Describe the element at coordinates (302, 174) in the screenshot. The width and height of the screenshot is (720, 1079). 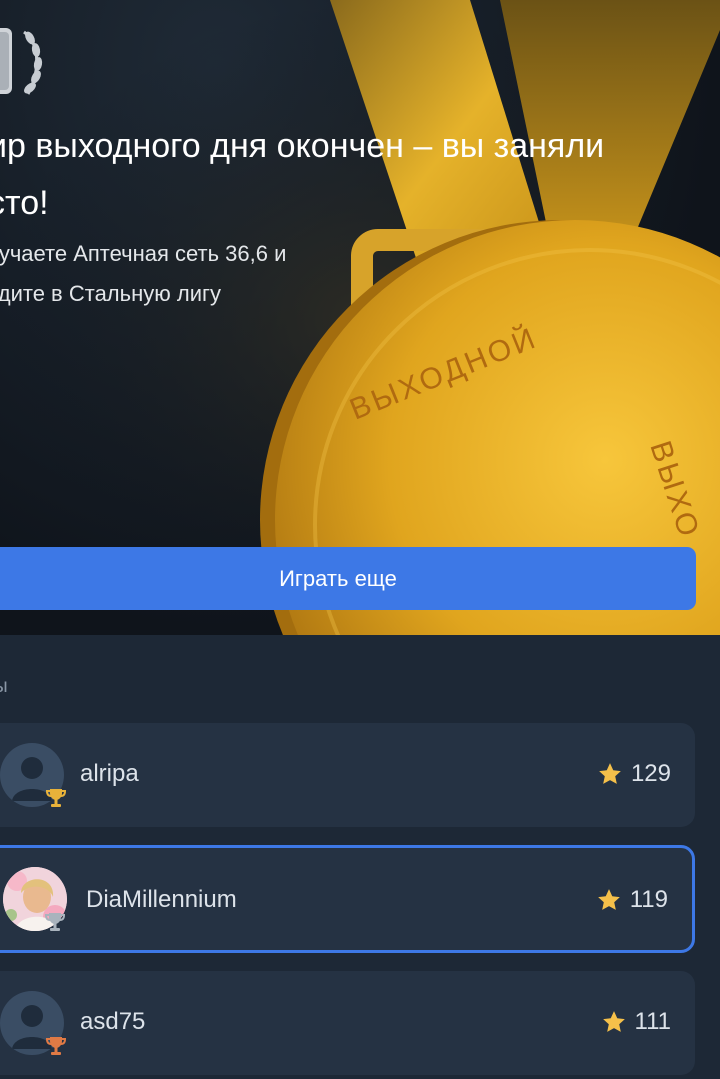
I see `result-title: ир выходного дня окончен – вы занялисто!` at that location.